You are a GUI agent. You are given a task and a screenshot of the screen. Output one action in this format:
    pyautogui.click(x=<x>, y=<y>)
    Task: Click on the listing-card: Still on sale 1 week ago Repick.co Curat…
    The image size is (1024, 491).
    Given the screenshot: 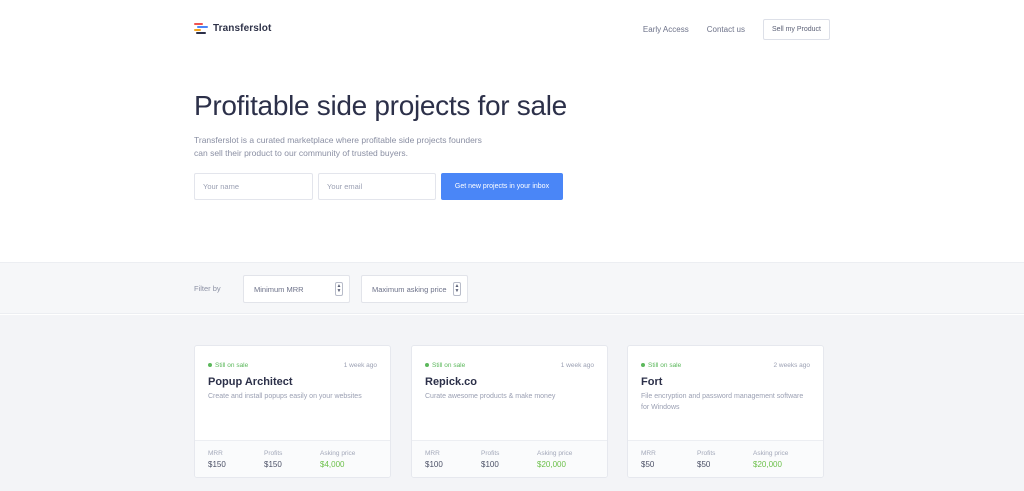 What is the action you would take?
    pyautogui.click(x=509, y=411)
    